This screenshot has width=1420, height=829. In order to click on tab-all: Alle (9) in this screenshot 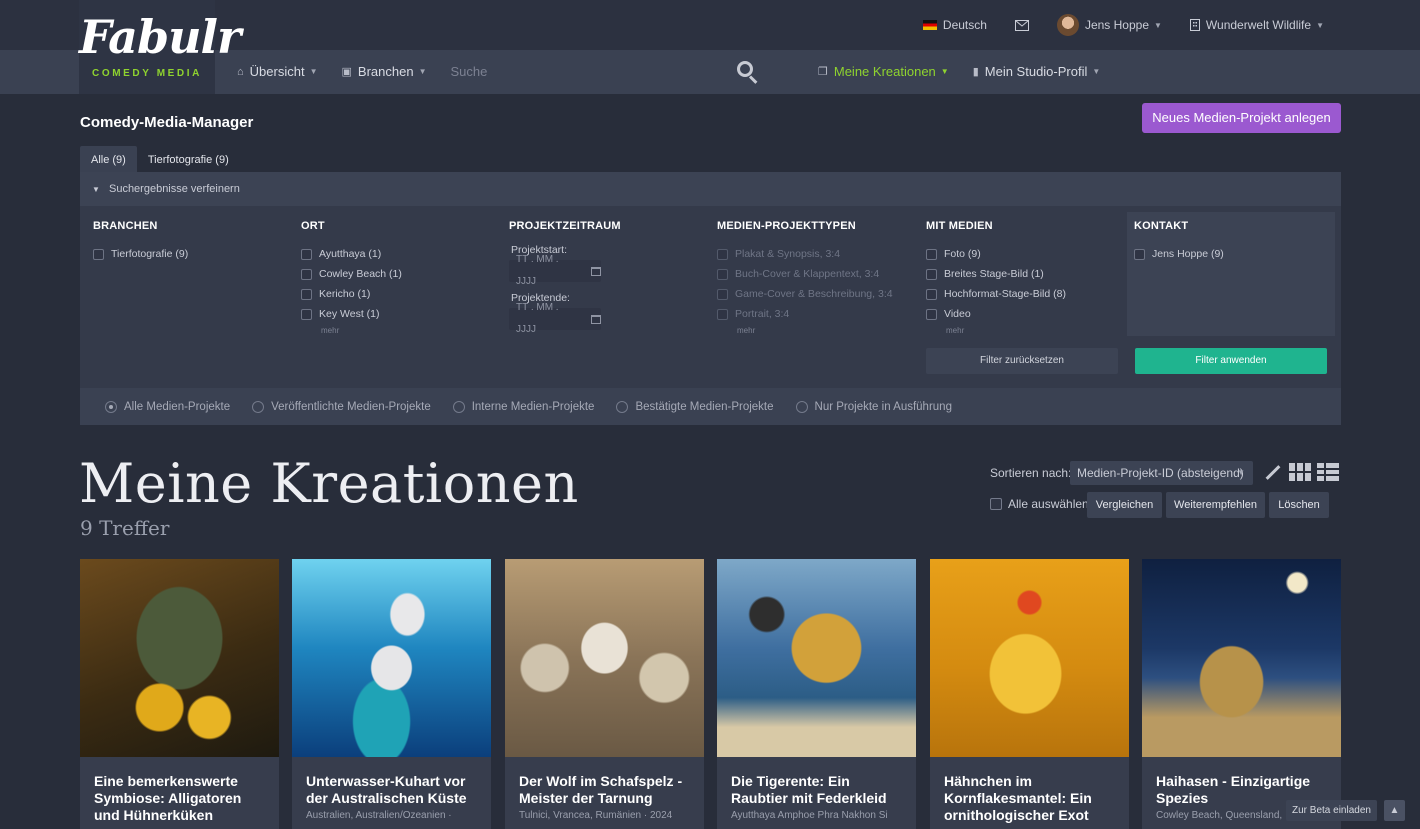, I will do `click(108, 159)`.